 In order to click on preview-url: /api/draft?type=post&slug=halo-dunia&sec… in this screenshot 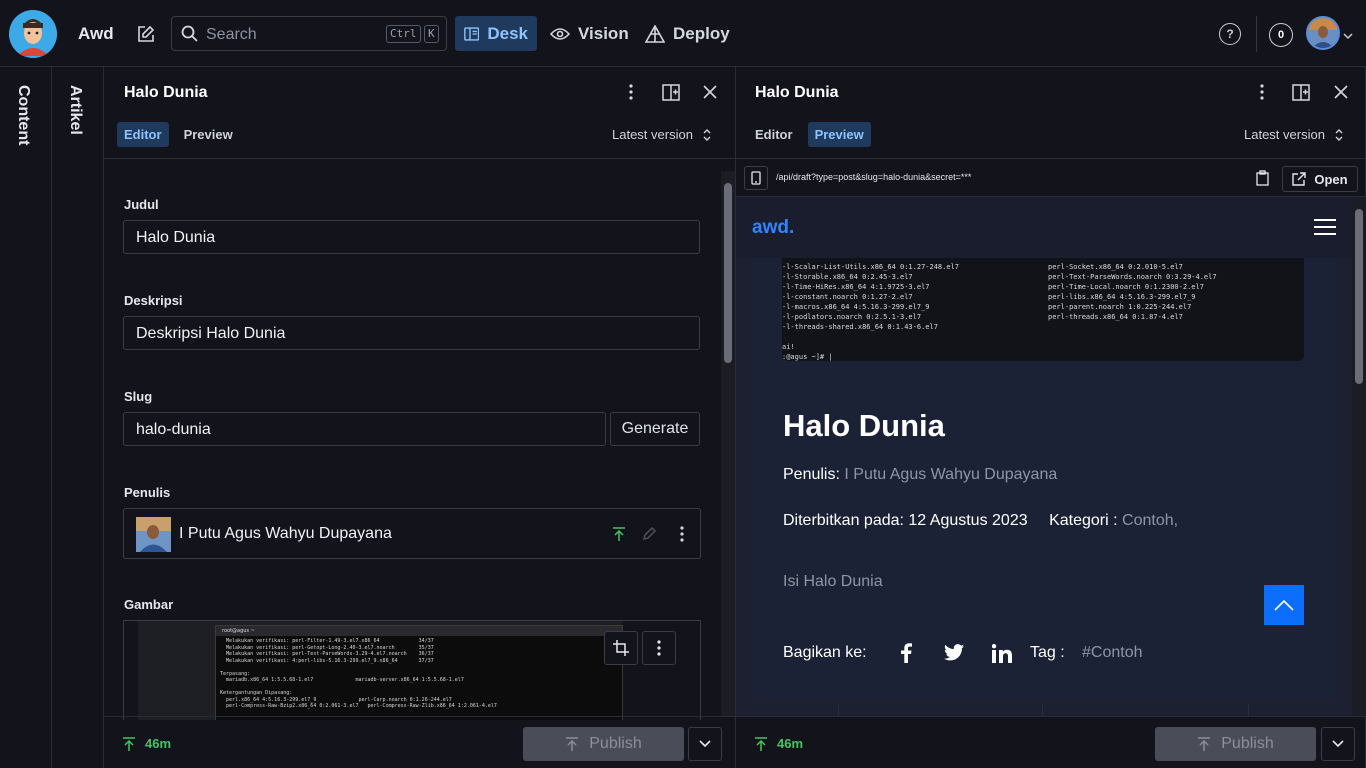, I will do `click(874, 177)`.